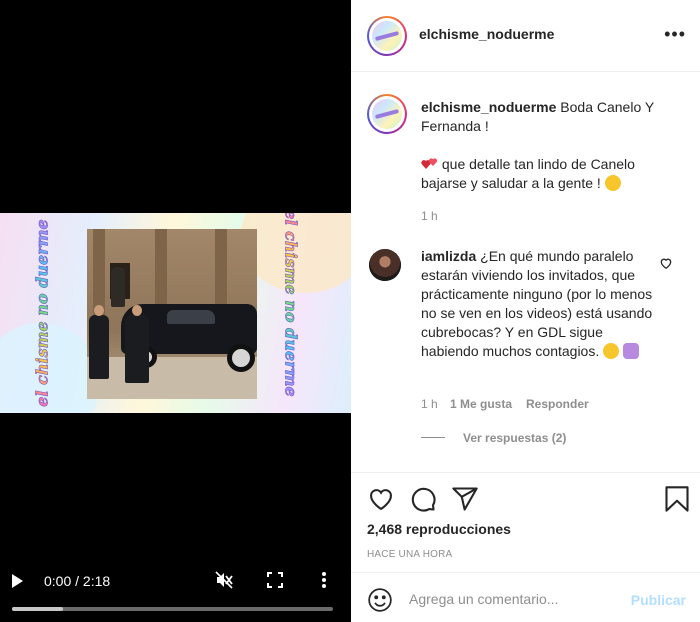 The image size is (700, 622). Describe the element at coordinates (431, 164) in the screenshot. I see `two-hearts-emoji-icon` at that location.